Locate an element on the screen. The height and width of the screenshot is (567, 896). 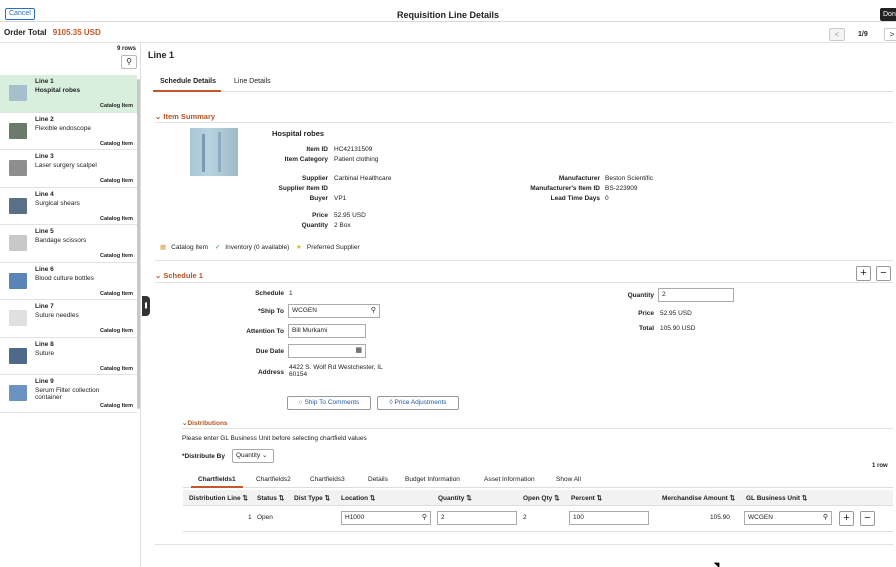
column-header: Quantity ⇅ is located at coordinates (455, 498).